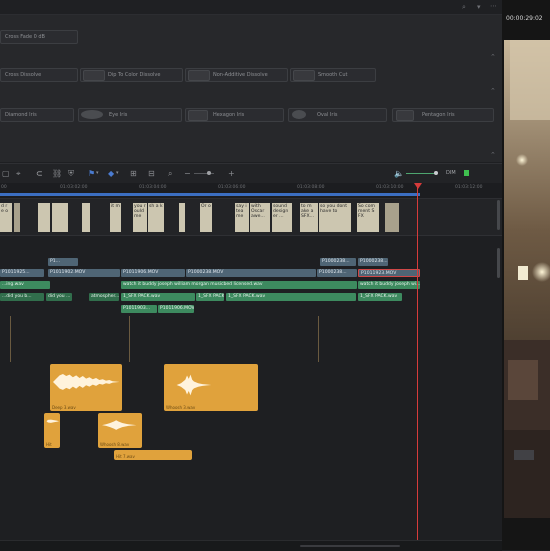 The height and width of the screenshot is (551, 550). What do you see at coordinates (350, 546) in the screenshot?
I see `horizontal-scrollbar` at bounding box center [350, 546].